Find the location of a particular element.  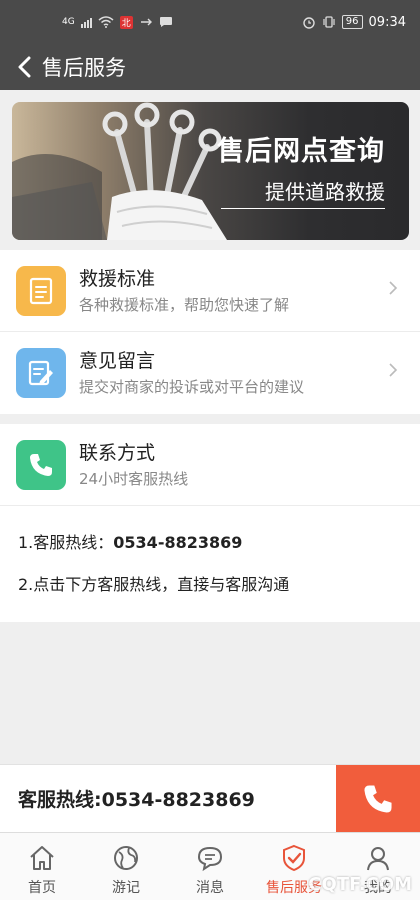

status-right: 96 09:34 is located at coordinates (354, 22).